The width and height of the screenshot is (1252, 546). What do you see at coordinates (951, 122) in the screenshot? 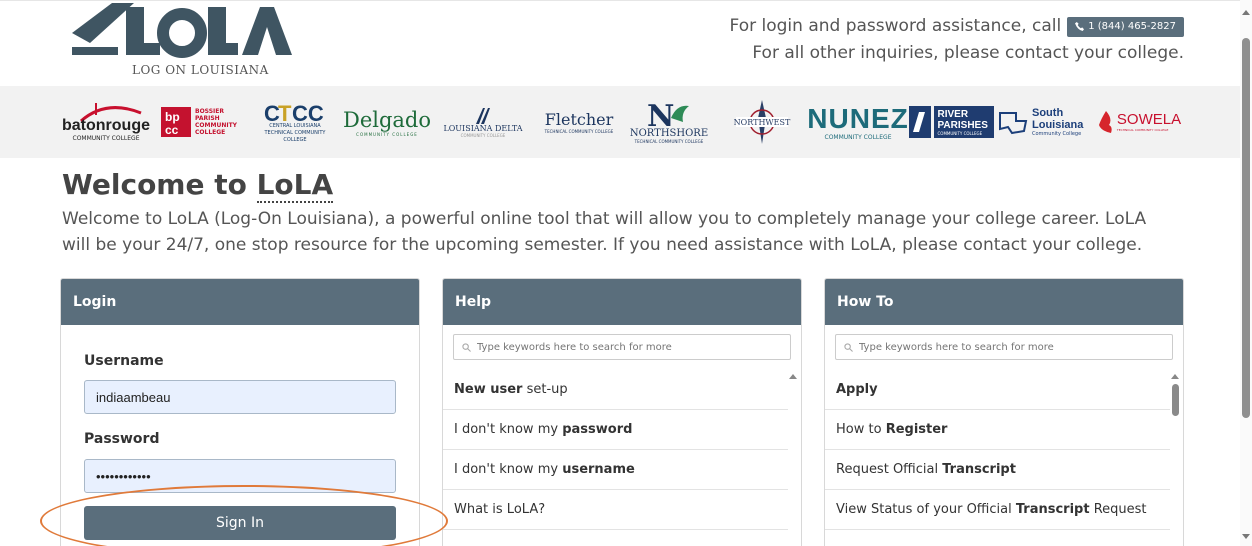
I see `college-logo-river-parishes: RIVER PARISHES COMMUNITY COLLEGE` at bounding box center [951, 122].